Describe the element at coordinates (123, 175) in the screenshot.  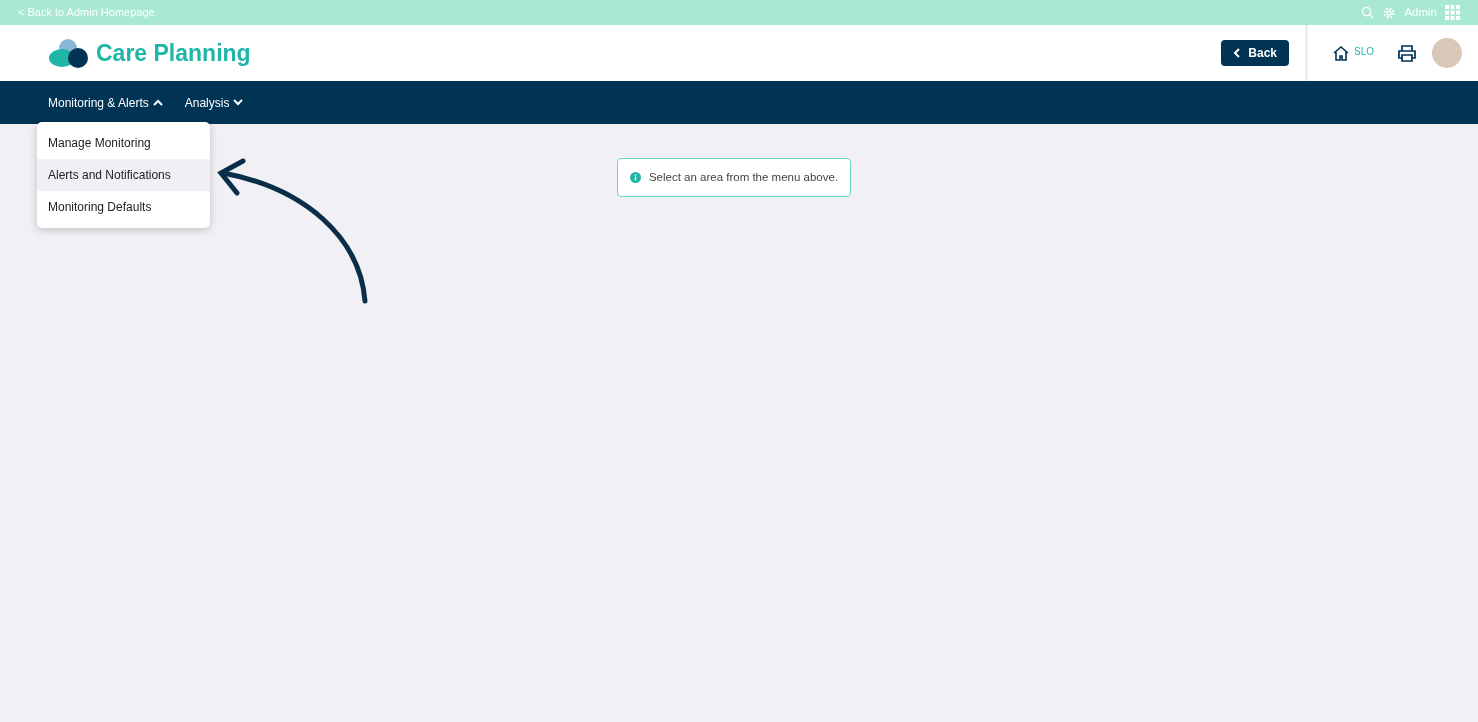
I see `dropdown-item: Alerts and Notifications` at that location.